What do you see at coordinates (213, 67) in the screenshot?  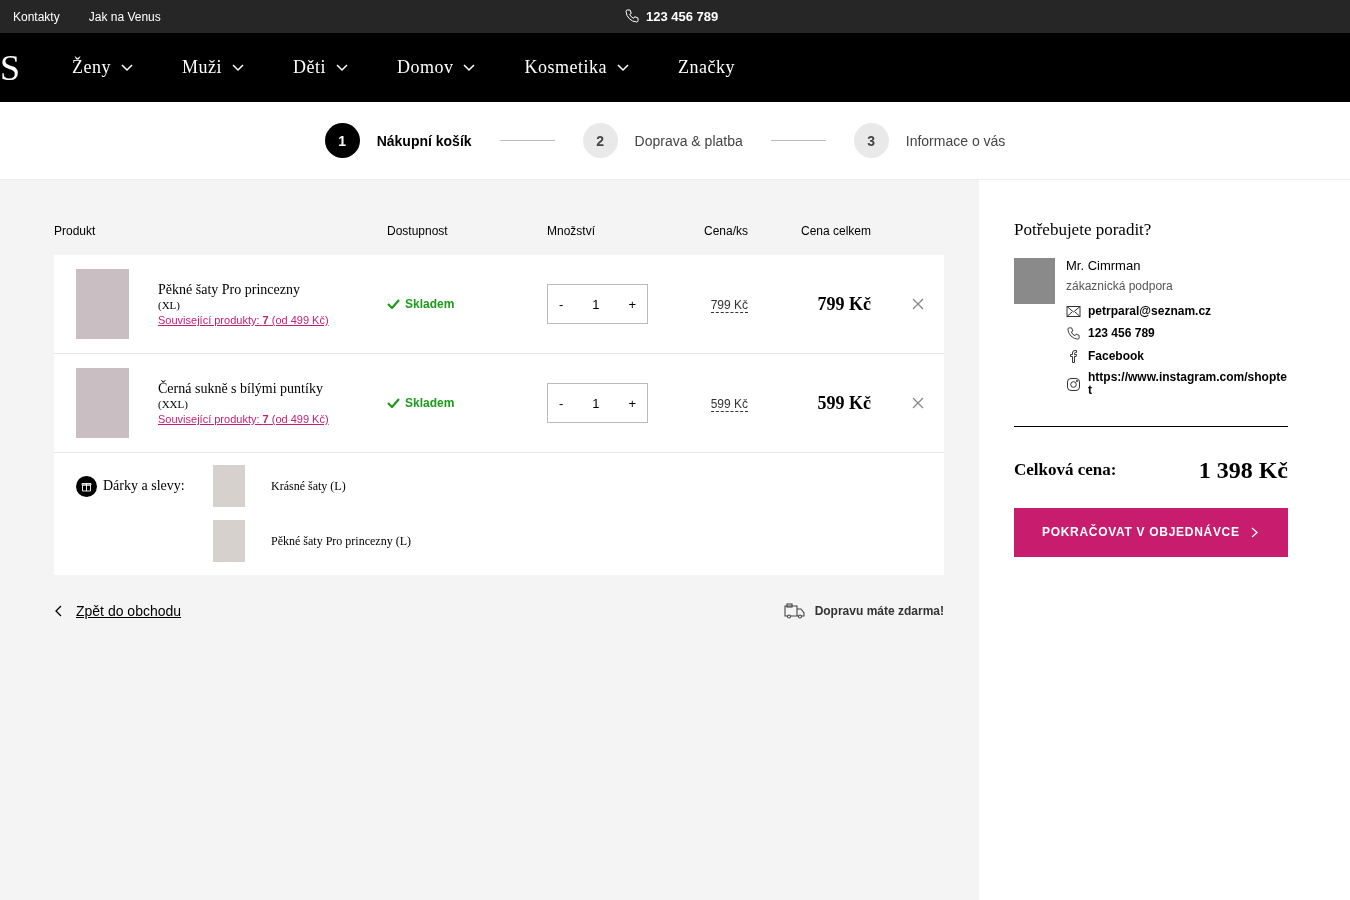 I see `nav-item: Muži` at bounding box center [213, 67].